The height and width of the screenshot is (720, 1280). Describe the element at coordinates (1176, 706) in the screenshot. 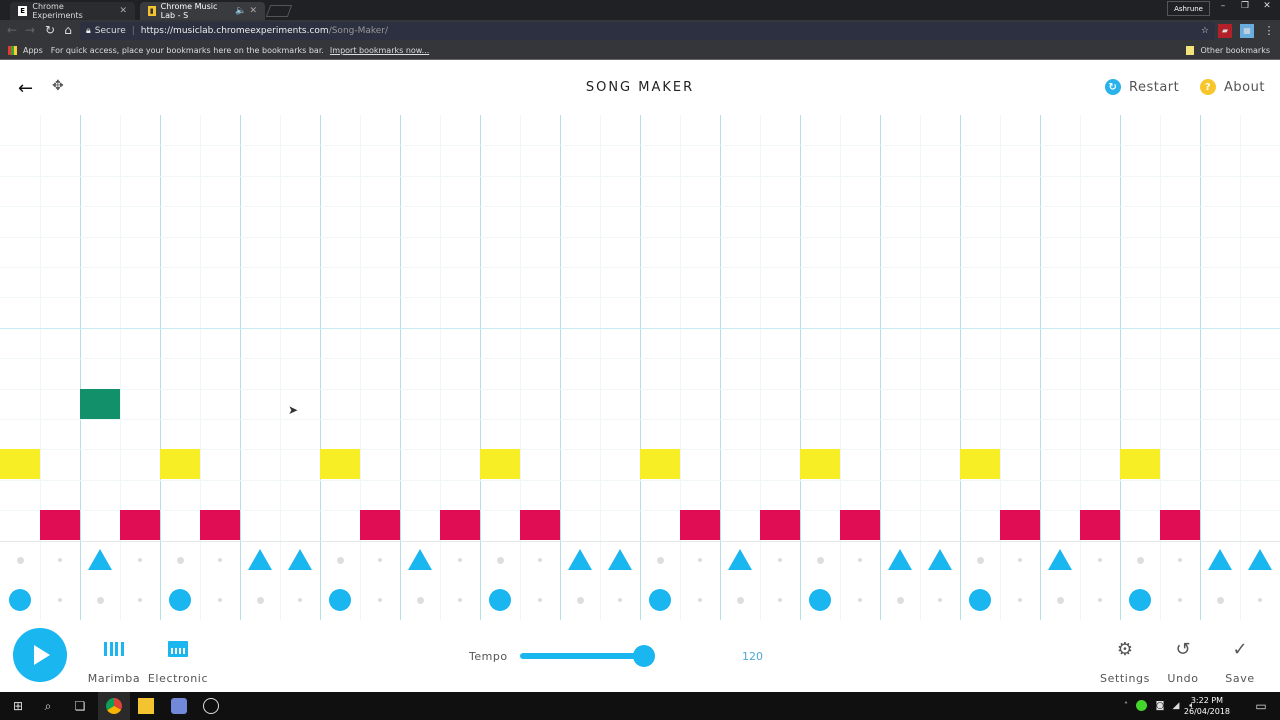

I see `wifi-icon: ◢` at that location.